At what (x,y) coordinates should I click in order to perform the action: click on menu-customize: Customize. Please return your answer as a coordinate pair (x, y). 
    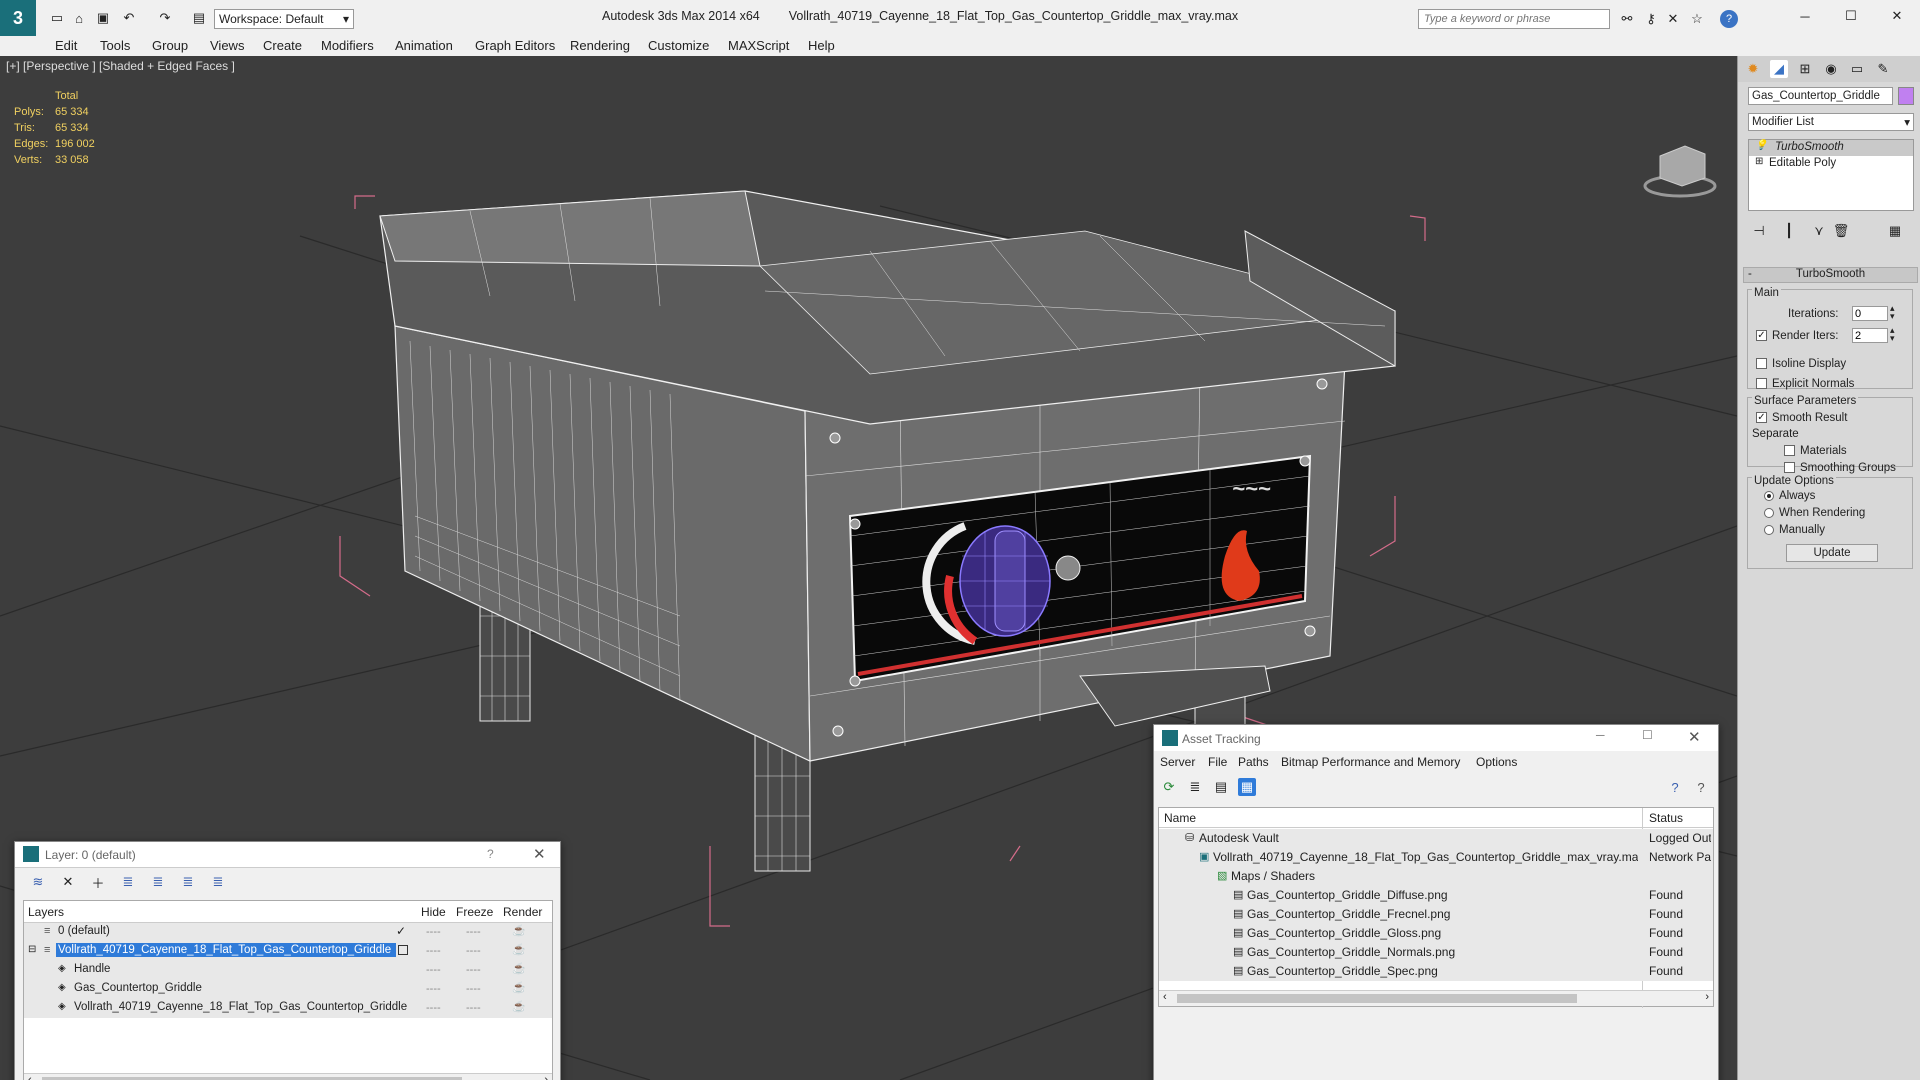
    Looking at the image, I should click on (678, 45).